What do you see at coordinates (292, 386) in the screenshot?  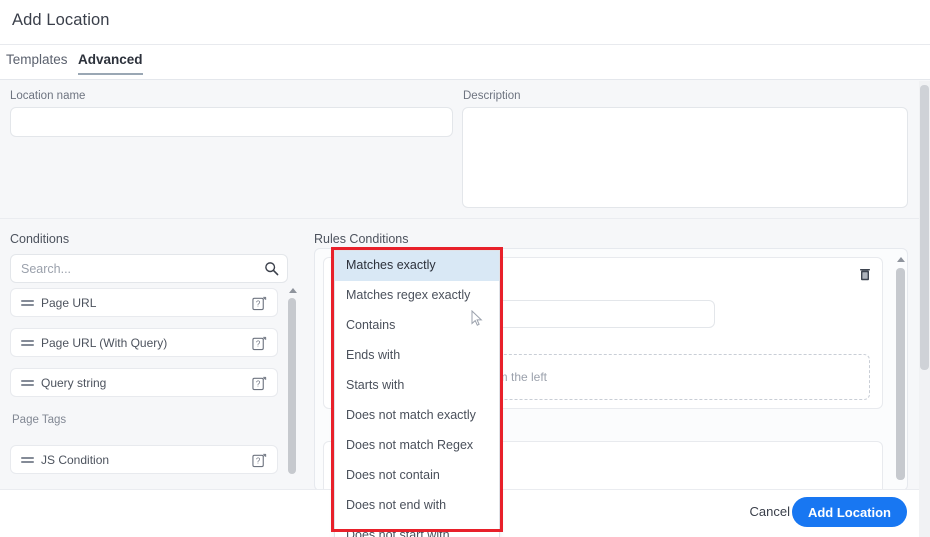 I see `conditions-scrollbar-thumb` at bounding box center [292, 386].